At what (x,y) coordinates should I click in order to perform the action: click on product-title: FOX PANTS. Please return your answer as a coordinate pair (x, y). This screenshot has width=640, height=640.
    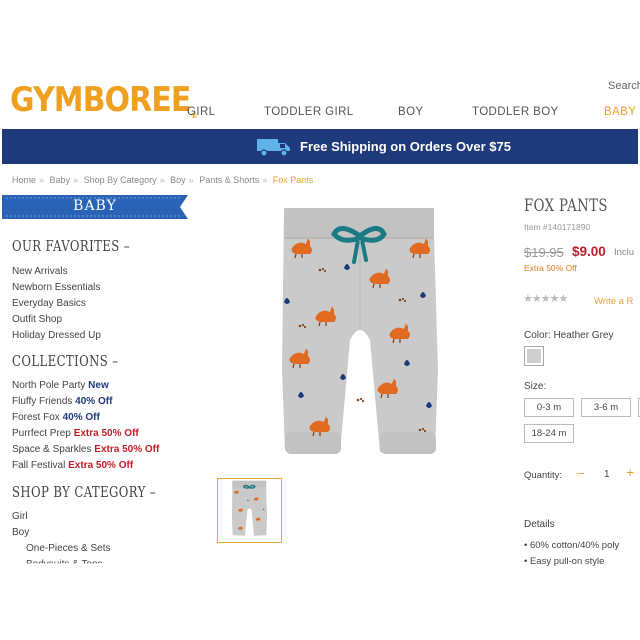
    Looking at the image, I should click on (566, 206).